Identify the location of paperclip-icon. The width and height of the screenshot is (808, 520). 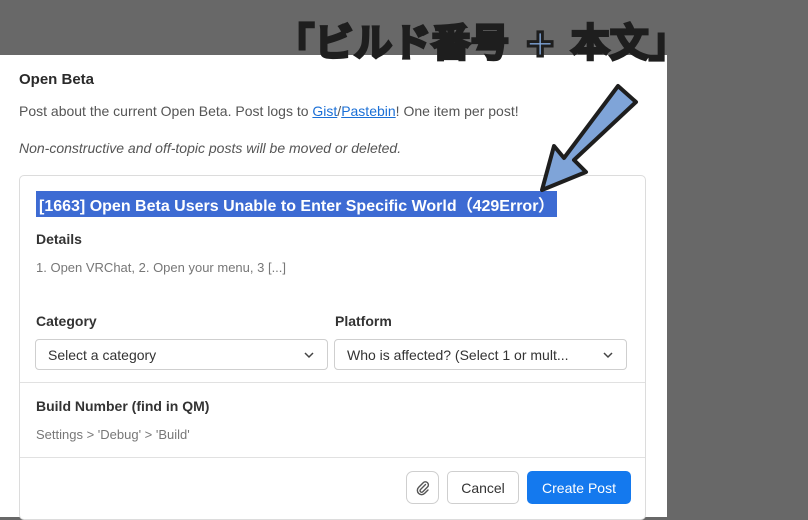
(422, 487).